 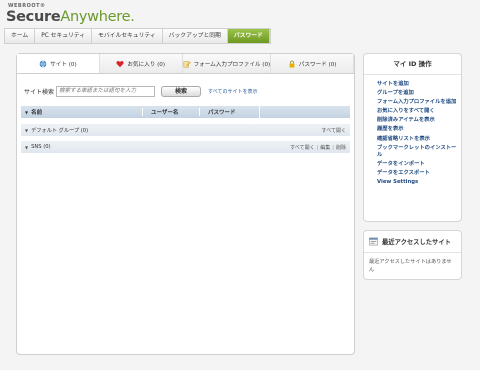 I want to click on column-password: パスワード, so click(x=229, y=112).